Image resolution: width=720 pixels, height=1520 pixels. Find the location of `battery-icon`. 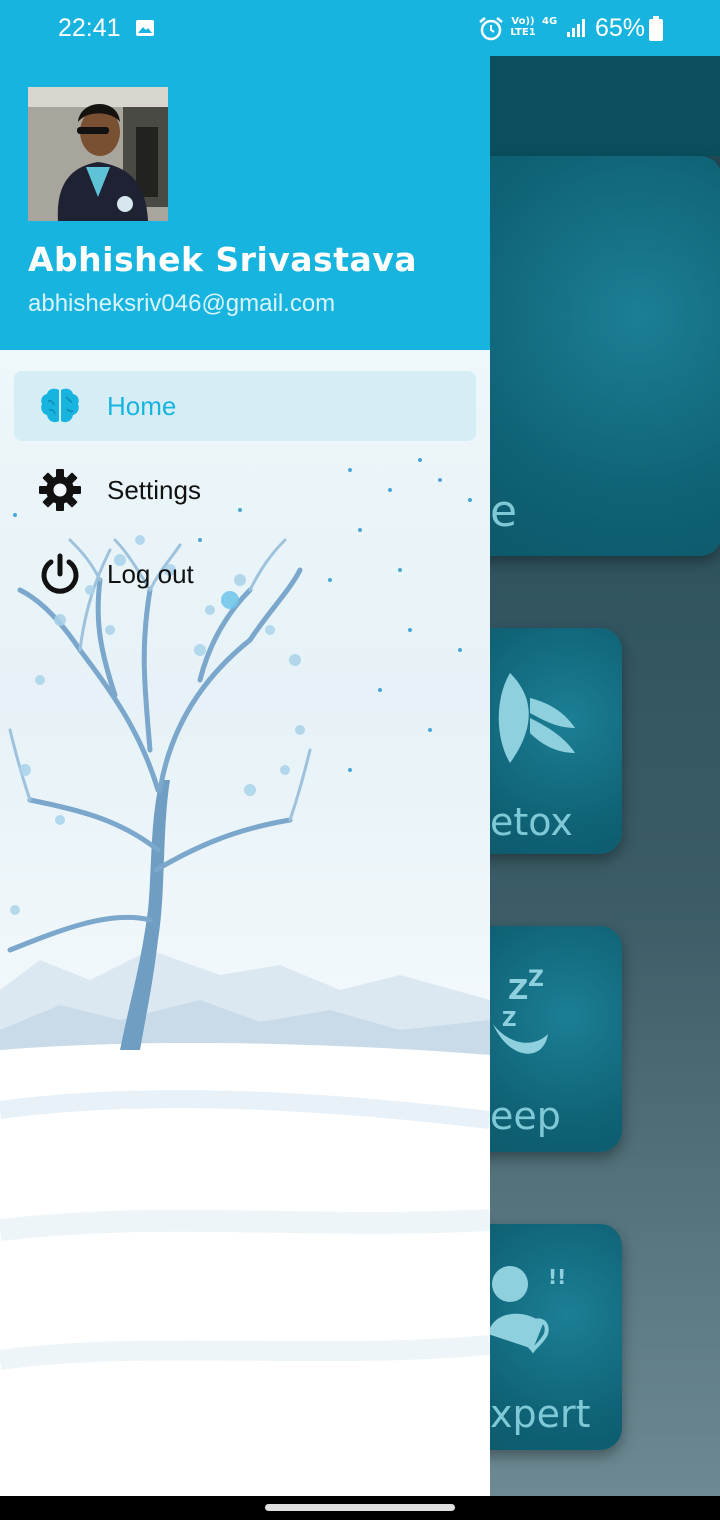

battery-icon is located at coordinates (656, 28).